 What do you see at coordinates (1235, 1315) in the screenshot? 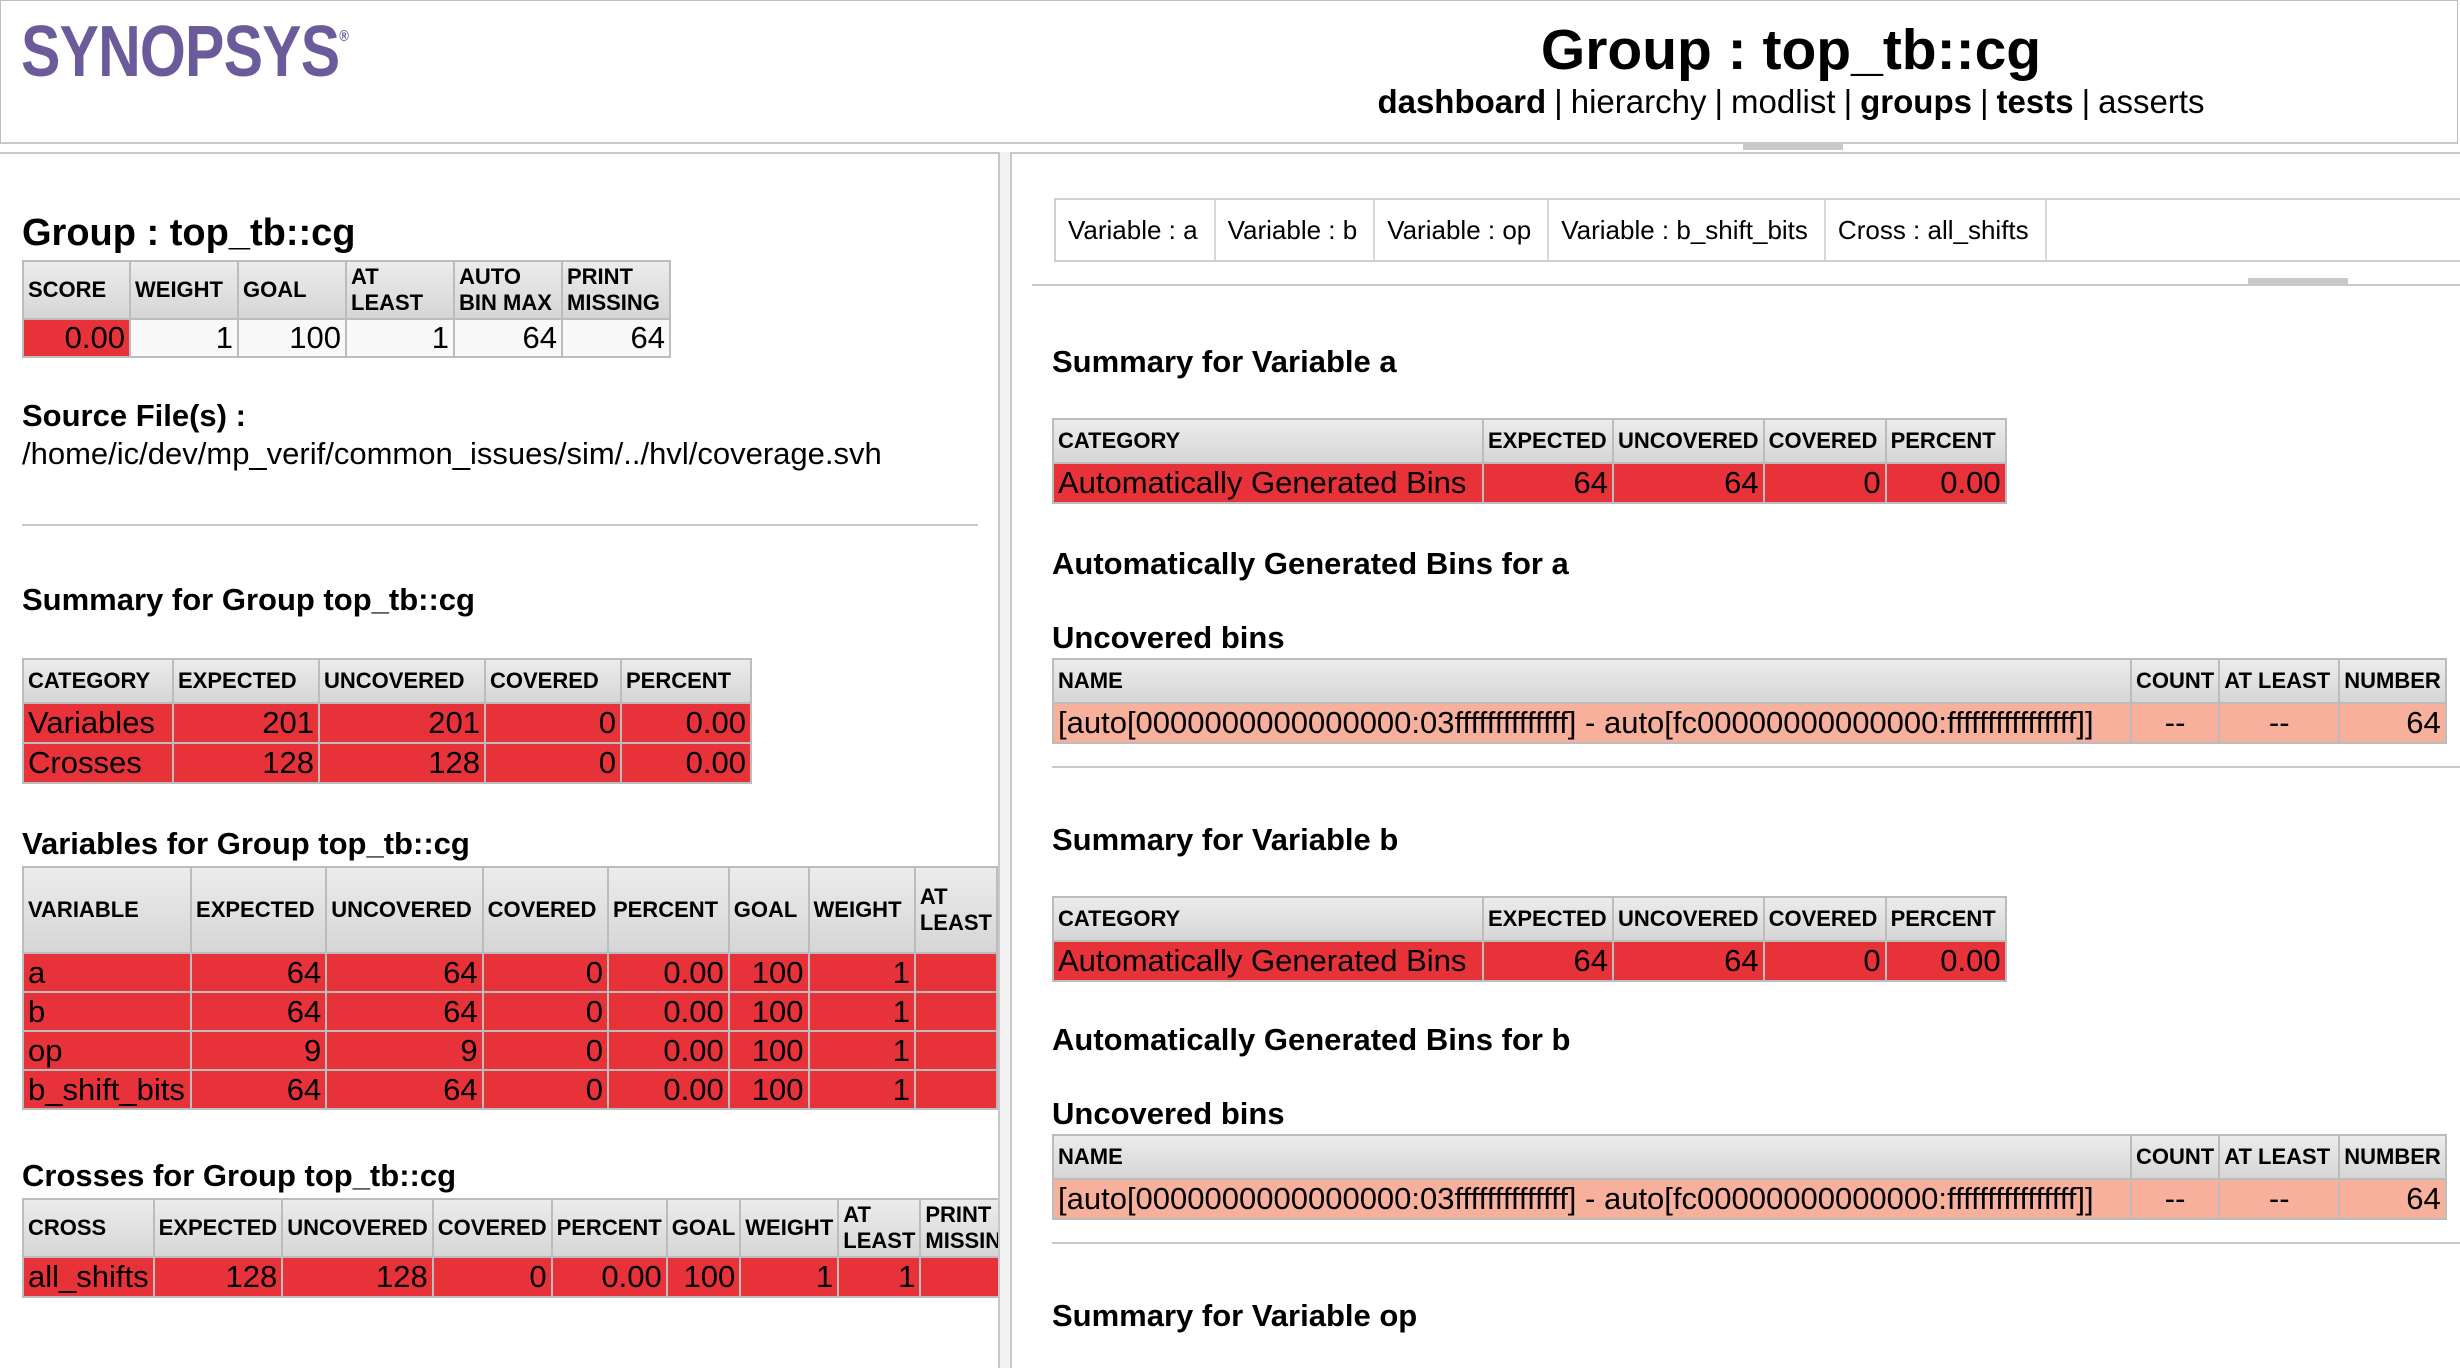
I see `summary-variable-op-title: Summary for Variable op` at bounding box center [1235, 1315].